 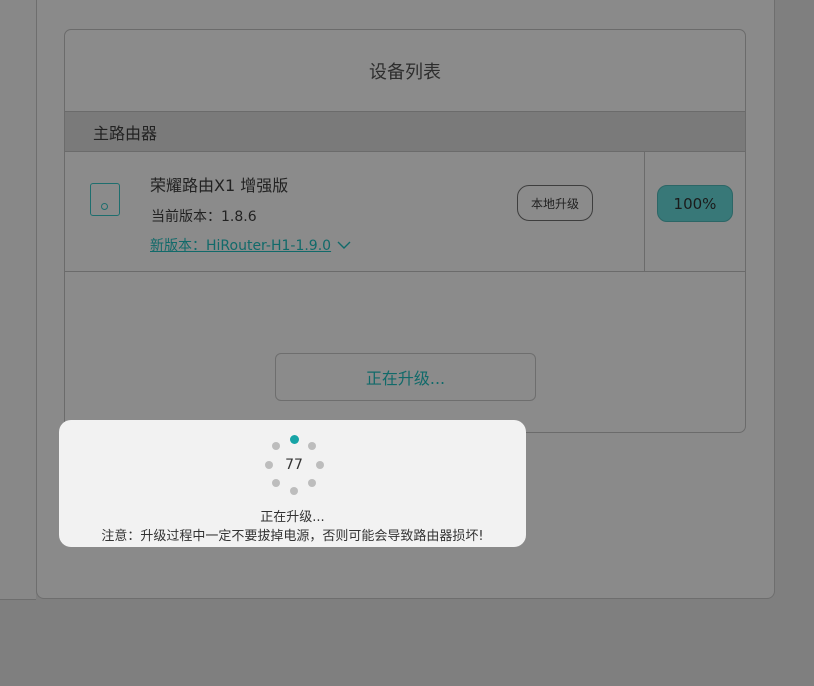 What do you see at coordinates (240, 245) in the screenshot?
I see `new-version-text: 新版本：HiRouter-H1-1.9.0` at bounding box center [240, 245].